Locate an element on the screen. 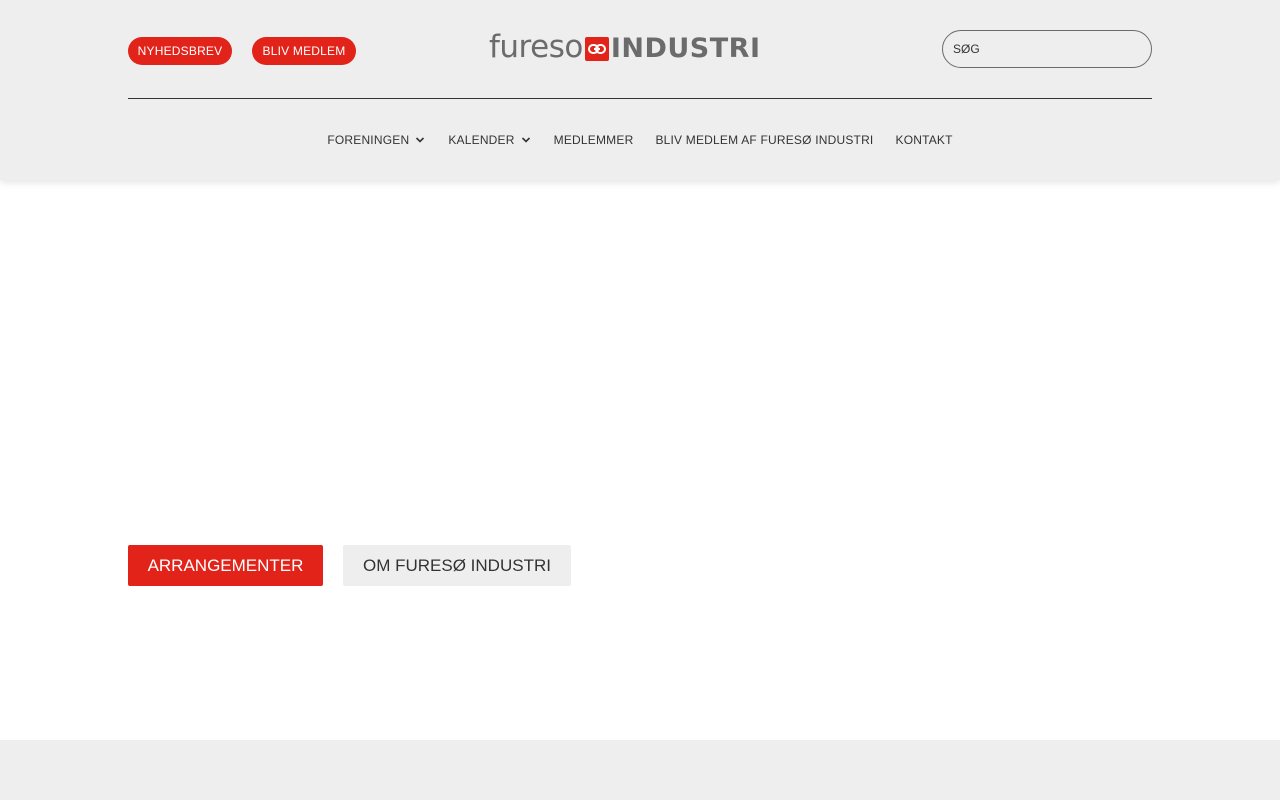 This screenshot has height=800, width=1280. header-divider is located at coordinates (640, 98).